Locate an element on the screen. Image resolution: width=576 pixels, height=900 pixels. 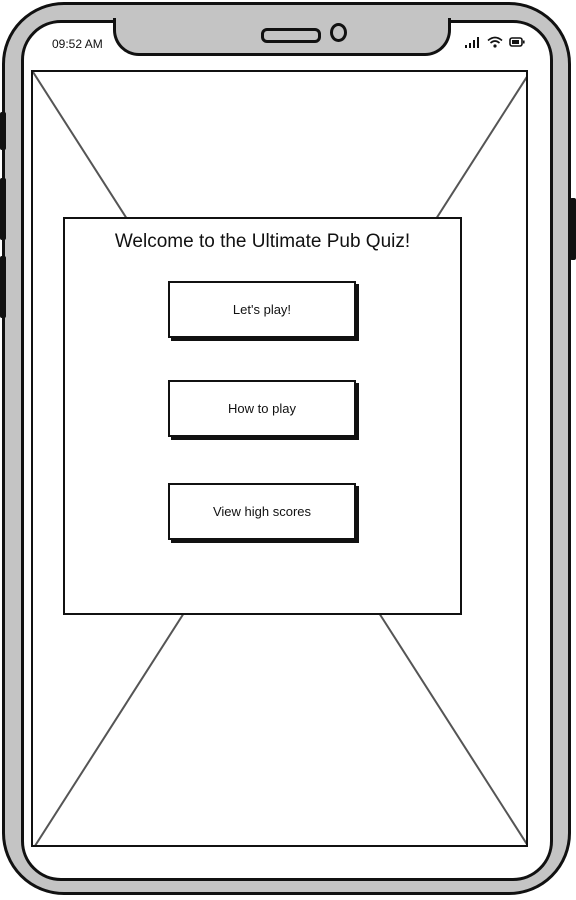
side-button-left-bottom is located at coordinates (3, 287).